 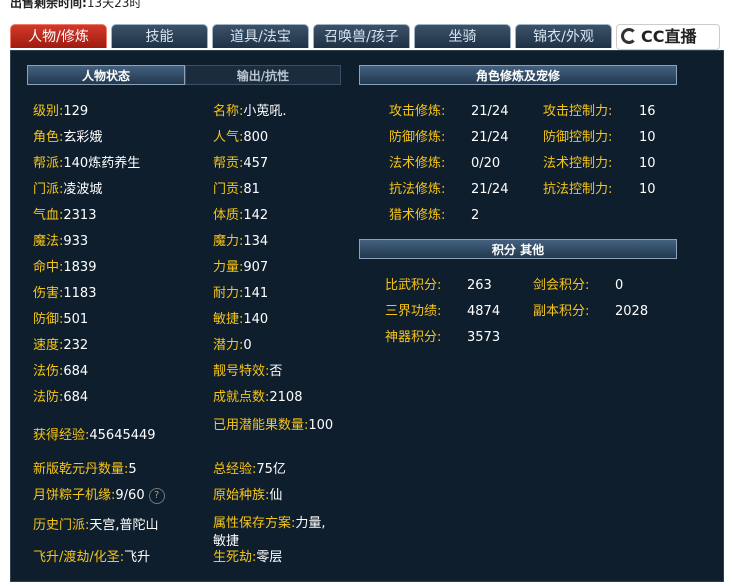 I want to click on cultivation-0-value: 21/24, so click(x=490, y=111).